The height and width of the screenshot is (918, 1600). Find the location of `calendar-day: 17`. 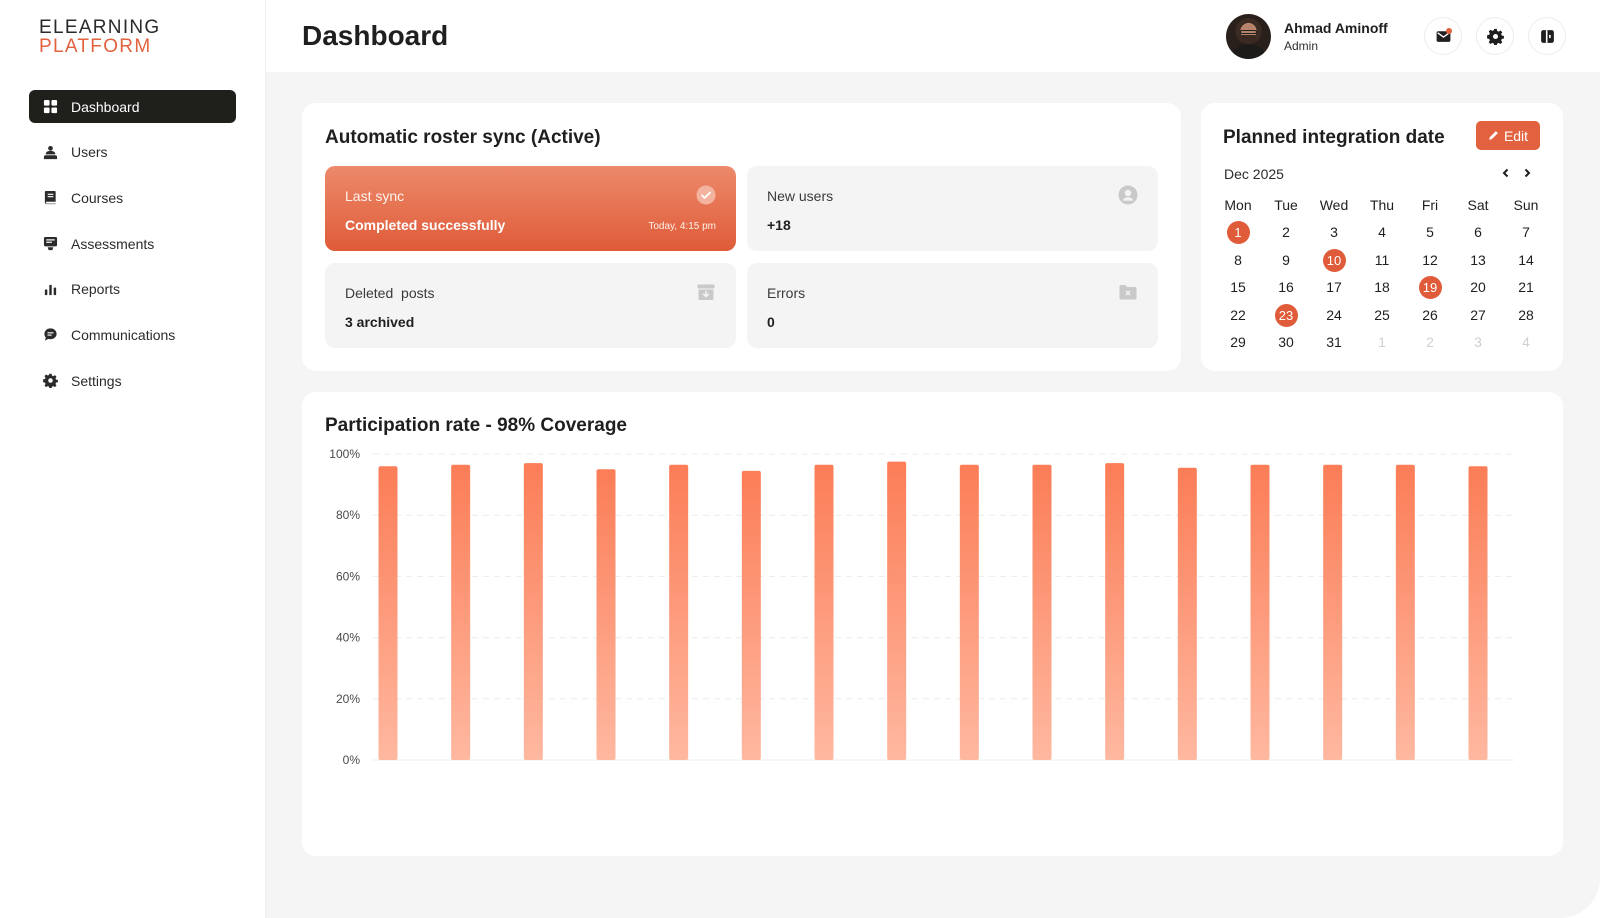

calendar-day: 17 is located at coordinates (1334, 287).